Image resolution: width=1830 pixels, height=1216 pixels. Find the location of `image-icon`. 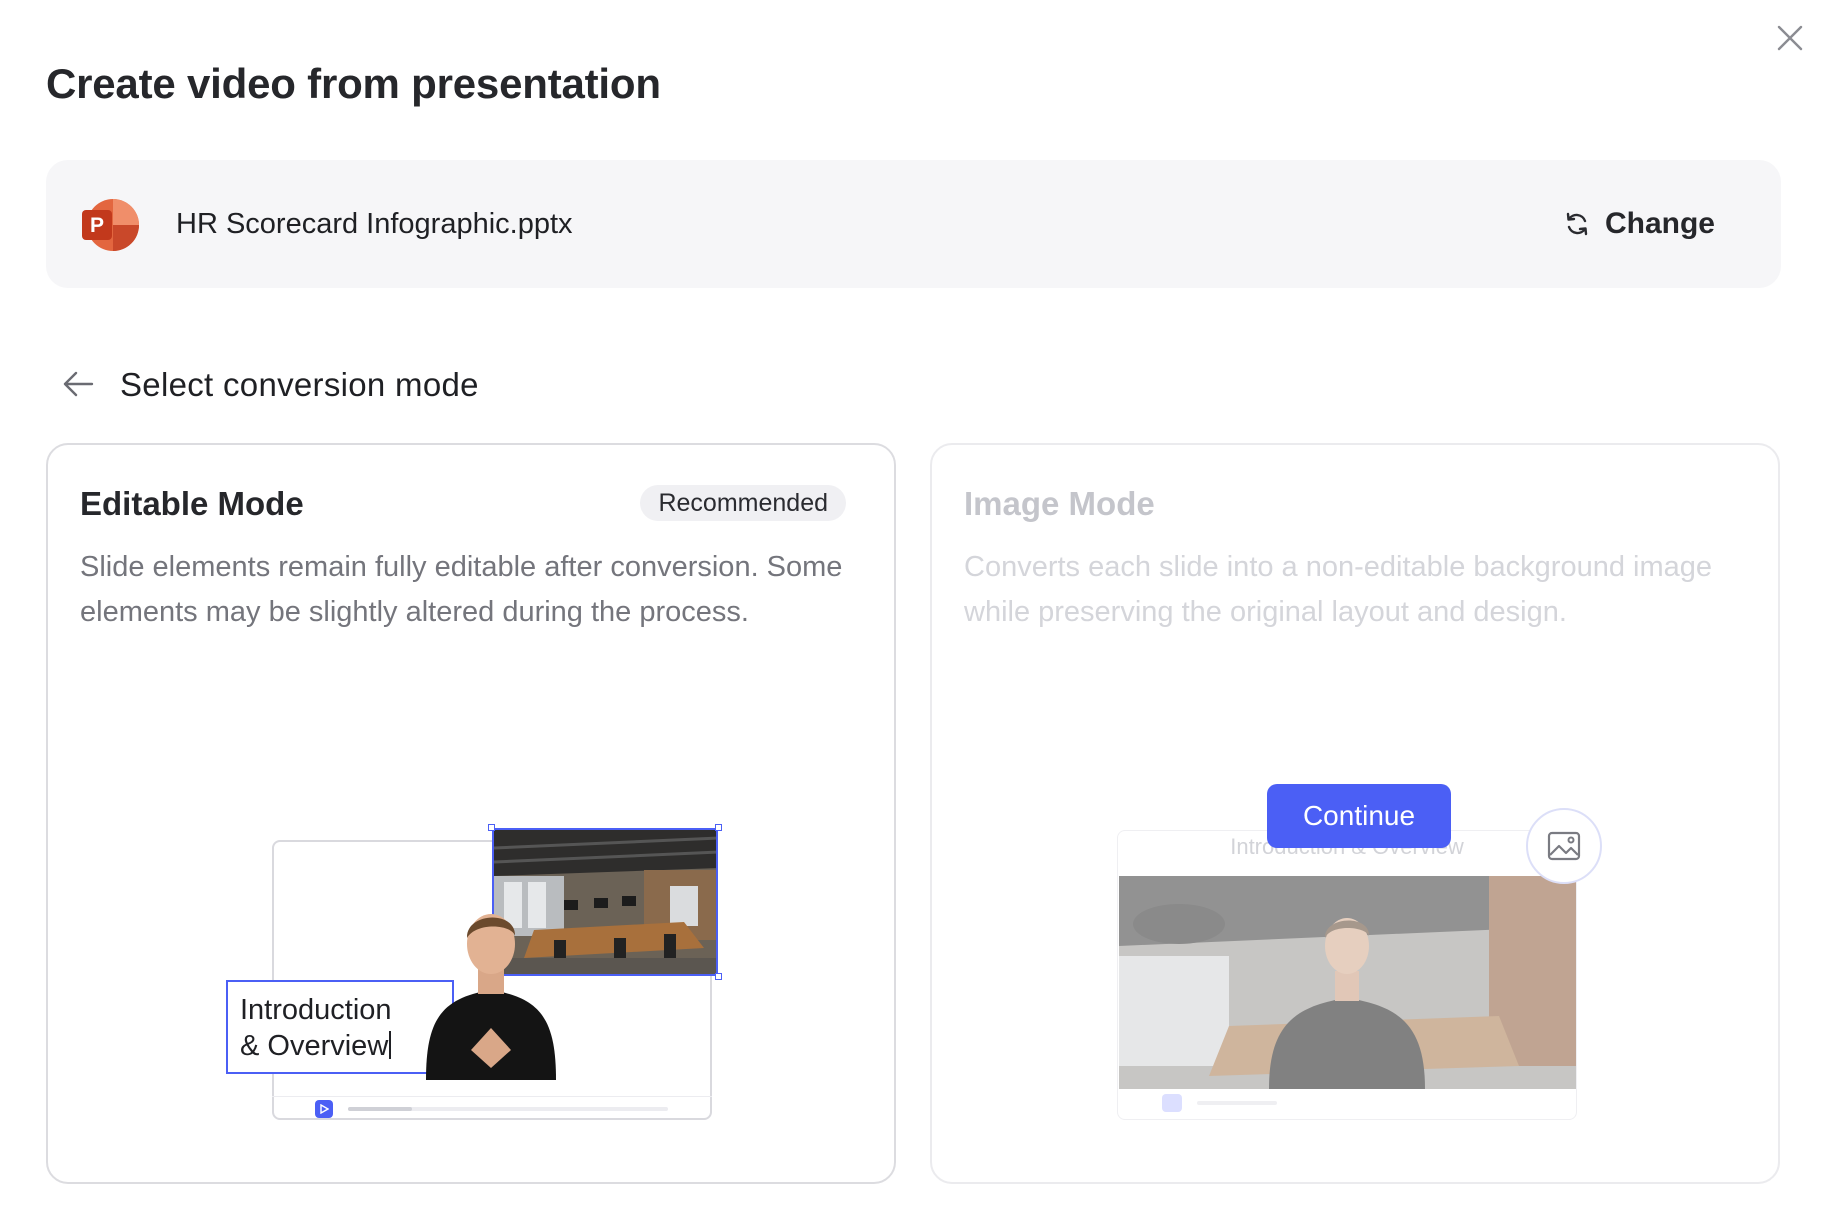

image-icon is located at coordinates (1564, 846).